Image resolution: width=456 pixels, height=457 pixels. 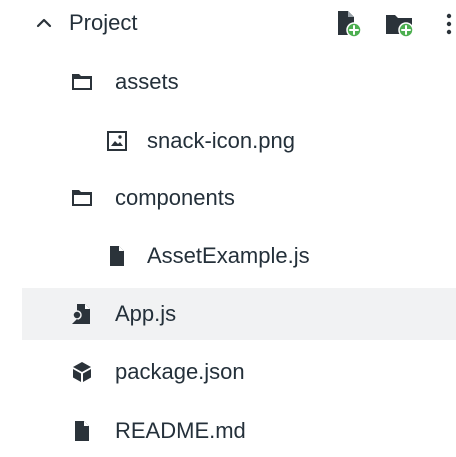 I want to click on new-file-icon, so click(x=350, y=24).